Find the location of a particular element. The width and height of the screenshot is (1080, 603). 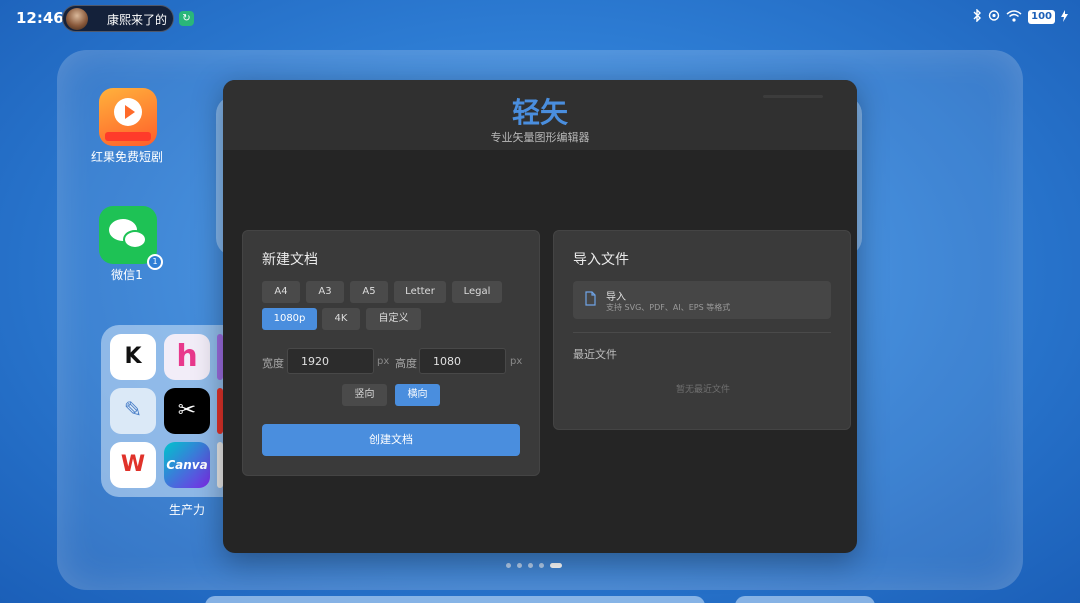

live-notification-pill: 康熙来了的 is located at coordinates (118, 18).